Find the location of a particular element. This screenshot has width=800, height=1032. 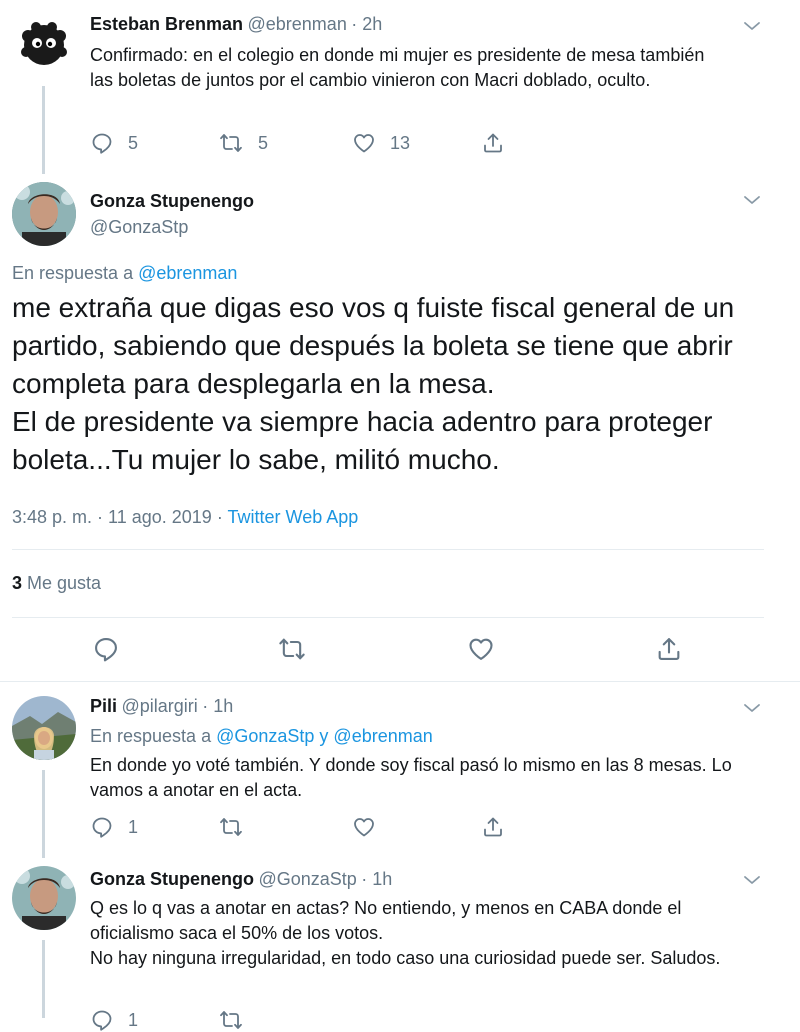

likes-label: Me gusta is located at coordinates (64, 583).